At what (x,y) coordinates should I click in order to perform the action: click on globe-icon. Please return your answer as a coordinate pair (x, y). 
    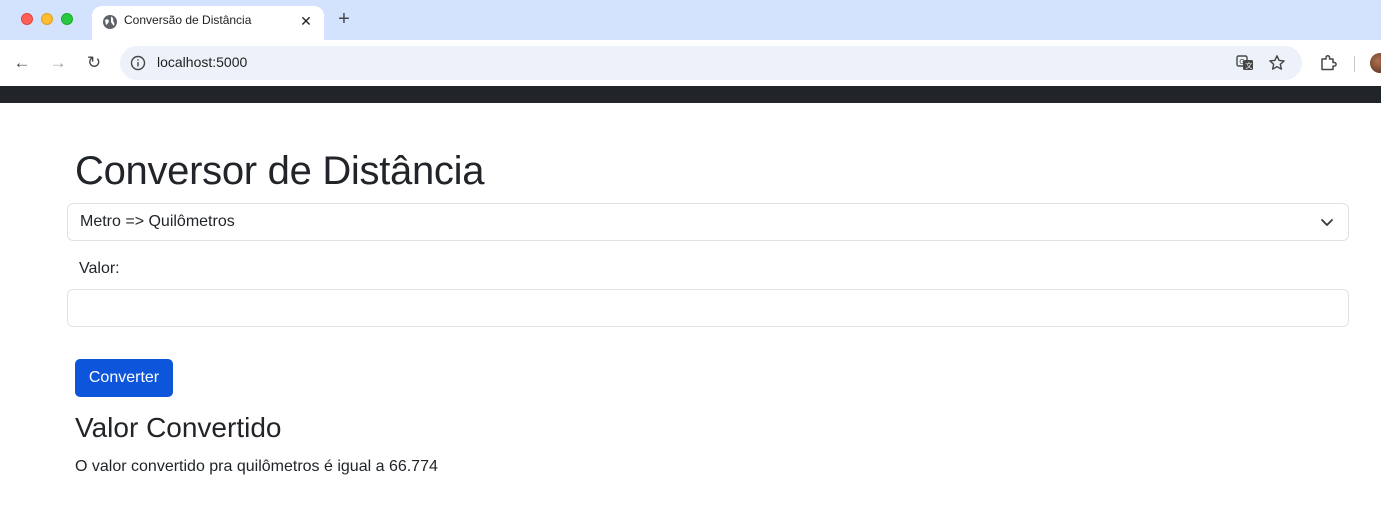
    Looking at the image, I should click on (110, 22).